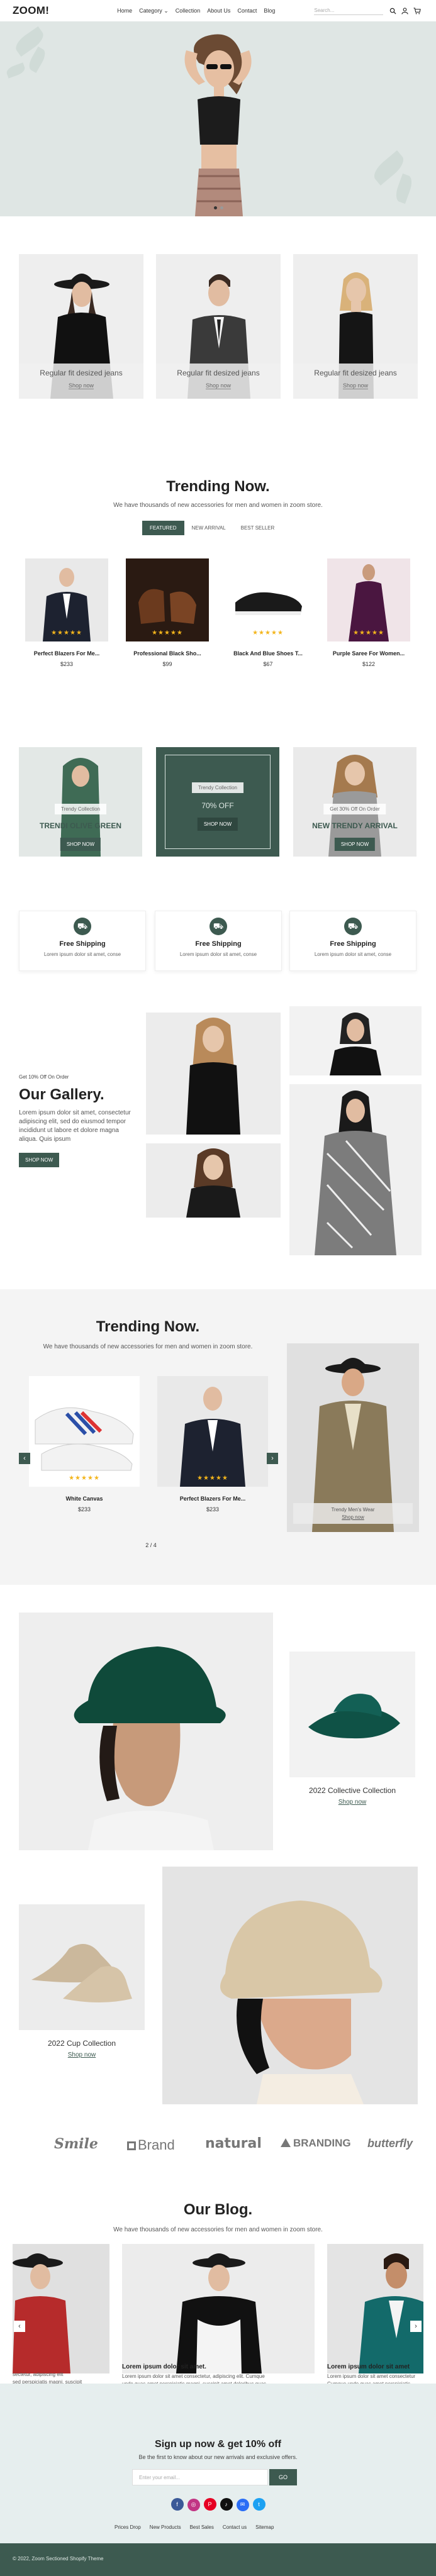  I want to click on feature-desc: Lorem ipsum dolor sit amet, conse, so click(82, 954).